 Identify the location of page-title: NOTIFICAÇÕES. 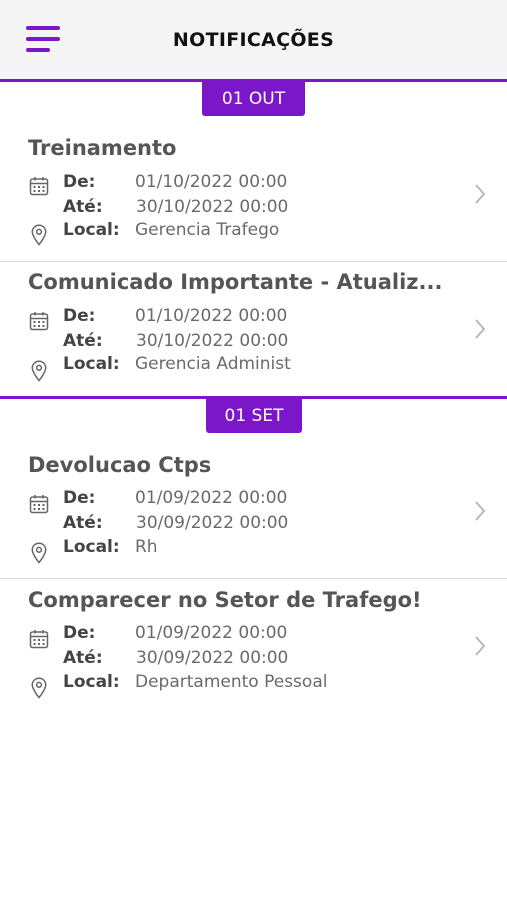
(253, 40).